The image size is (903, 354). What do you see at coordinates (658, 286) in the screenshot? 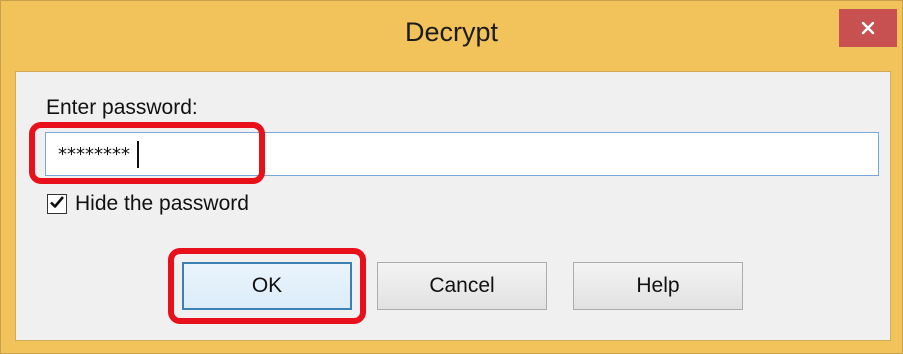
I see `help-button: Help` at bounding box center [658, 286].